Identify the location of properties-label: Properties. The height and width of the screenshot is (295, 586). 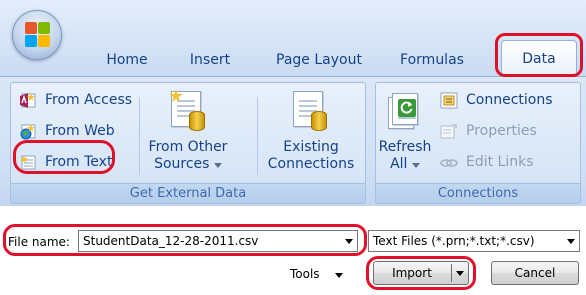
(501, 131).